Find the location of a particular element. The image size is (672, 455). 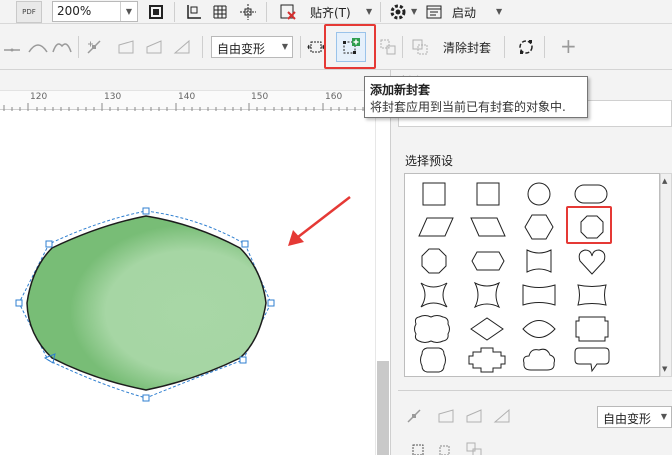

preset-diamond is located at coordinates (487, 329).